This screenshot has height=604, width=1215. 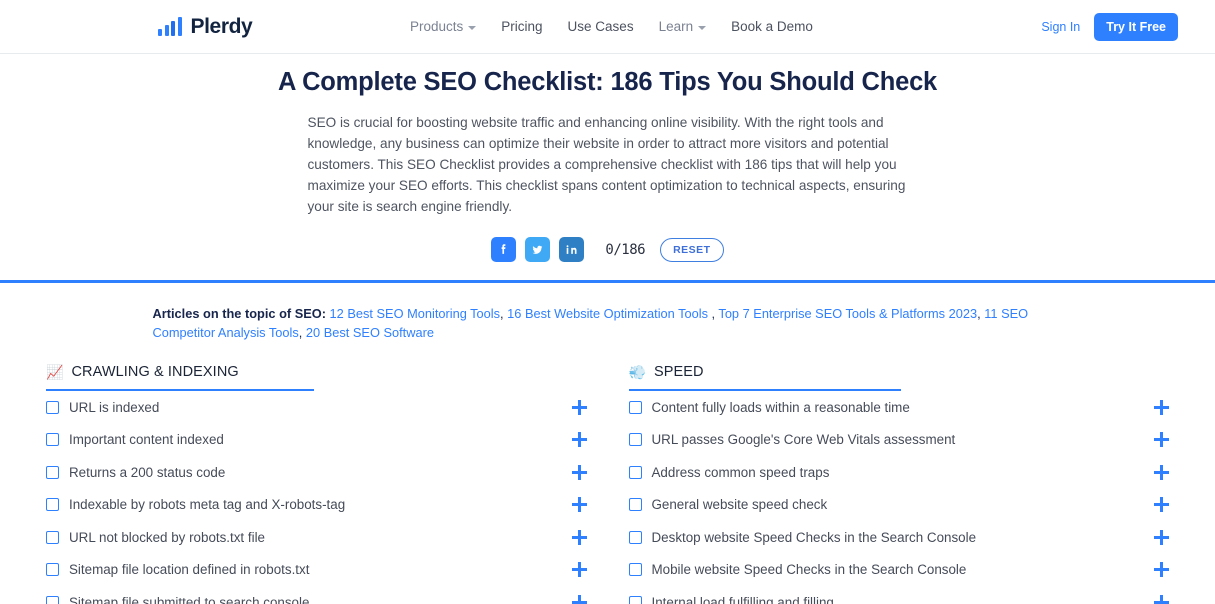 I want to click on related-articles-label: Articles on the topic of SEO:, so click(x=239, y=313).